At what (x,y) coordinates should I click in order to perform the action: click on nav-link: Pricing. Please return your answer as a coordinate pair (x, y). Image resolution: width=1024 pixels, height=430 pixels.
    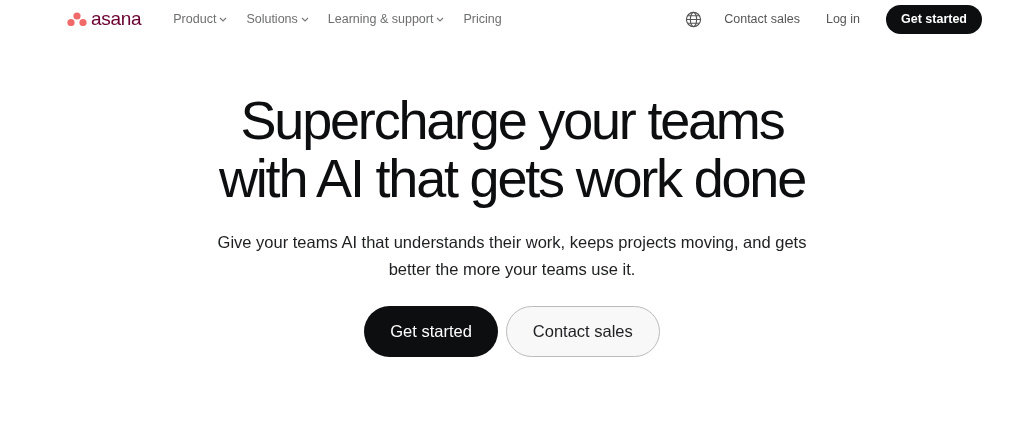
    Looking at the image, I should click on (482, 19).